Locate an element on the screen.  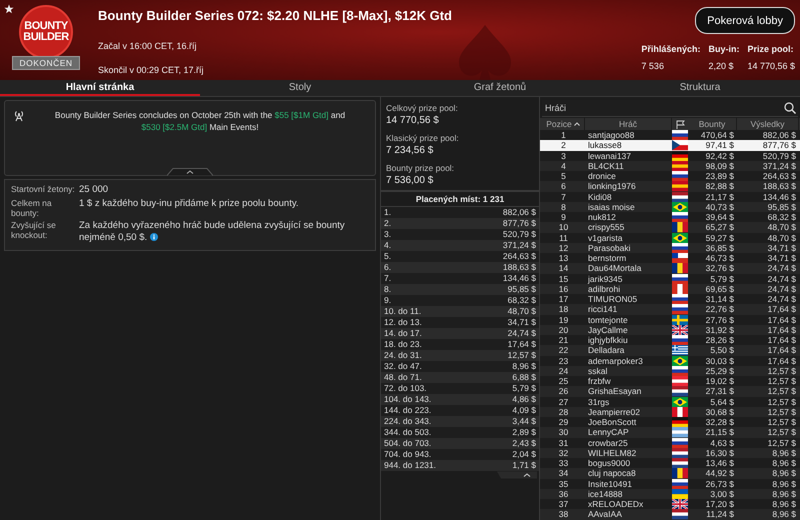
player-name: Jeampierre02 is located at coordinates (628, 411).